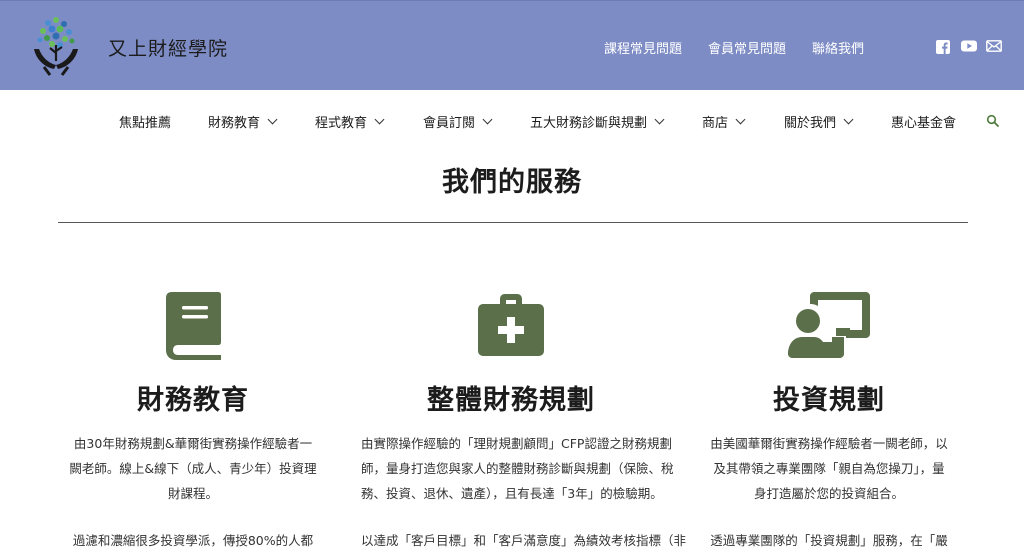 This screenshot has width=1024, height=553. Describe the element at coordinates (828, 493) in the screenshot. I see `card-line: 身打造屬於您的投資組合。` at that location.